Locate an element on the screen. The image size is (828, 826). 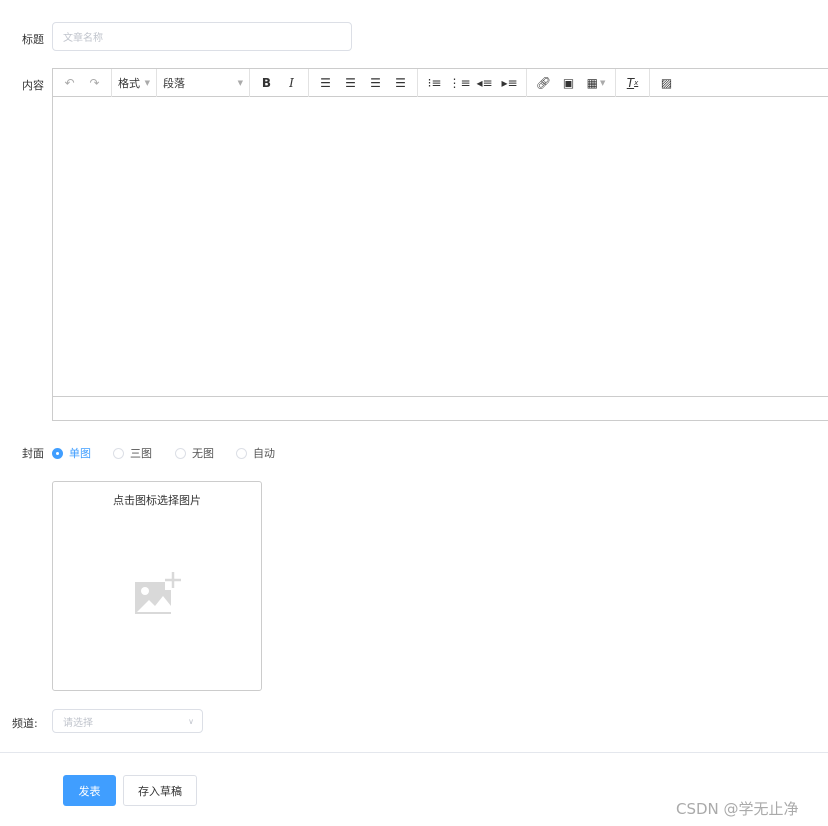
cover-radio-none: 无图 is located at coordinates (194, 453).